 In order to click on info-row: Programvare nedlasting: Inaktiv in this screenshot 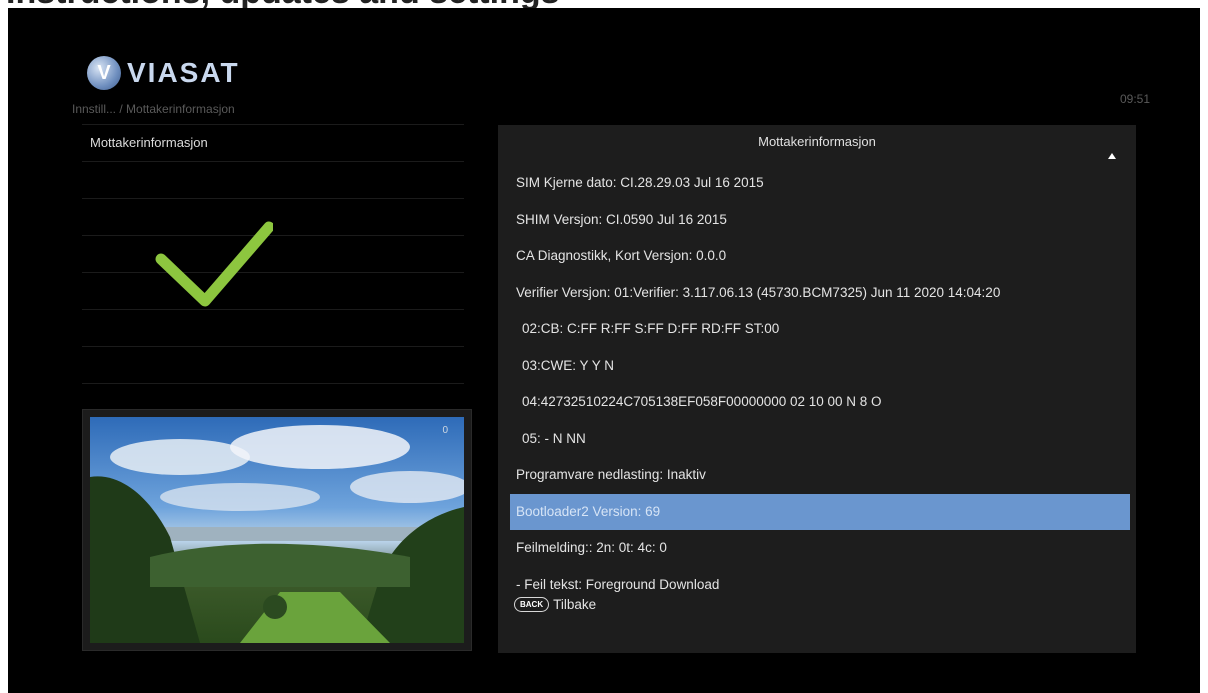, I will do `click(820, 475)`.